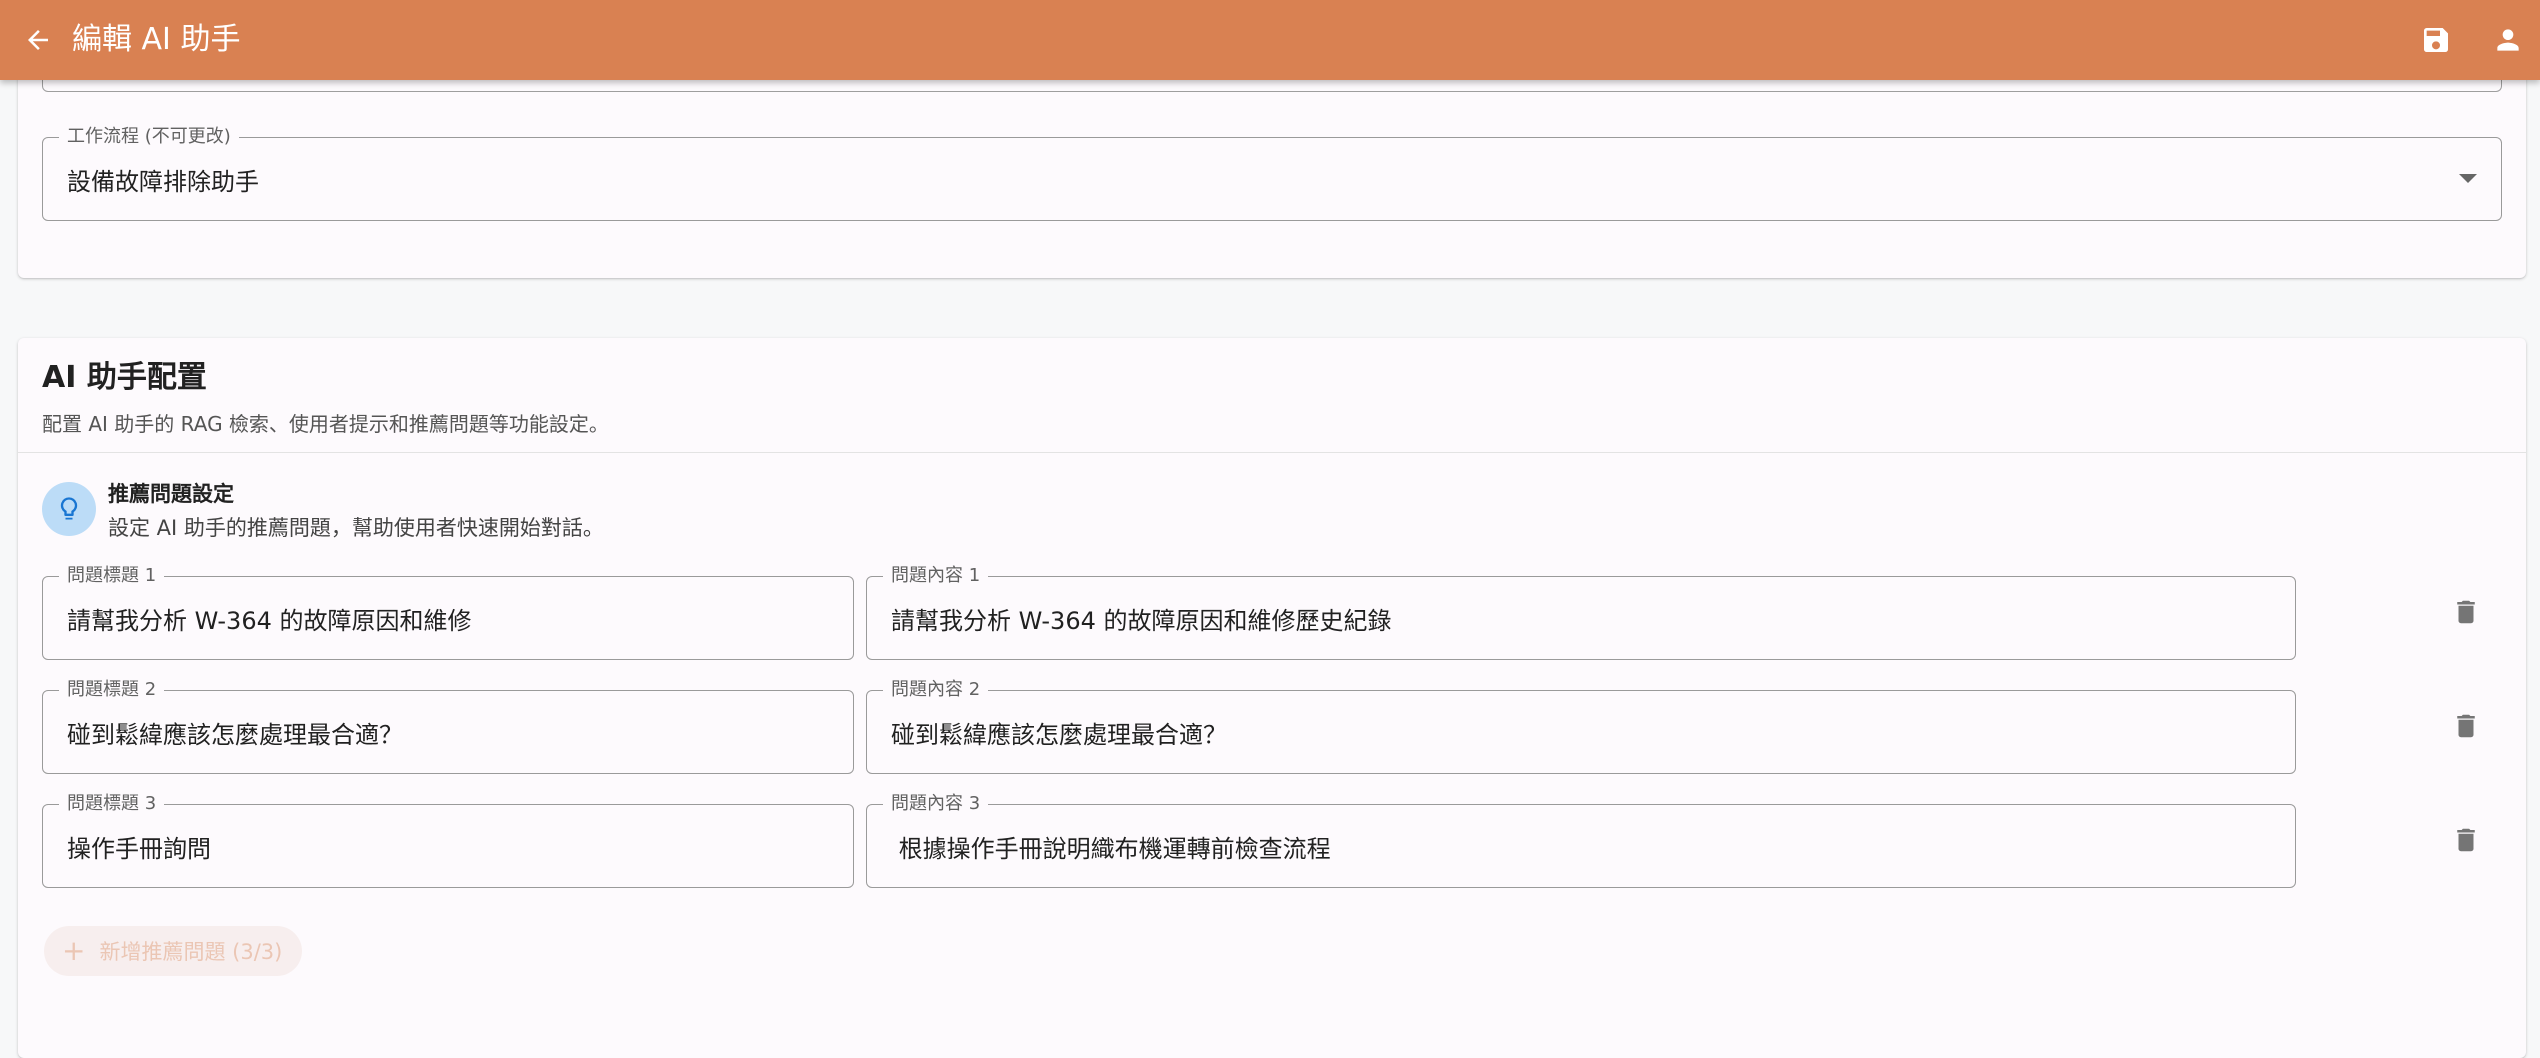  Describe the element at coordinates (2468, 178) in the screenshot. I see `dropdown-caret-icon` at that location.